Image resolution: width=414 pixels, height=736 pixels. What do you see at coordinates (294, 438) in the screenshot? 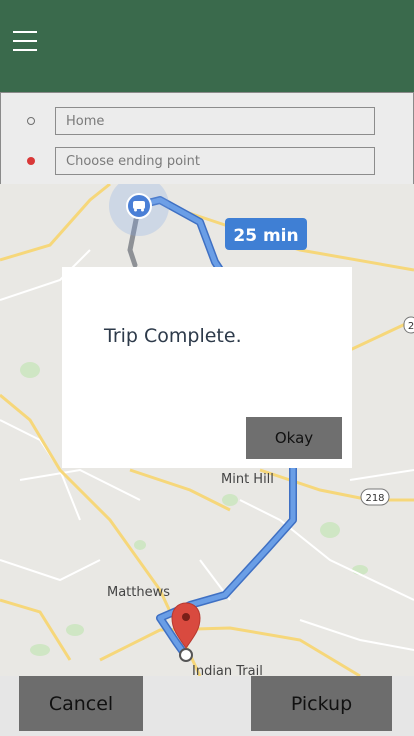
I see `okay-button: Okay` at bounding box center [294, 438].